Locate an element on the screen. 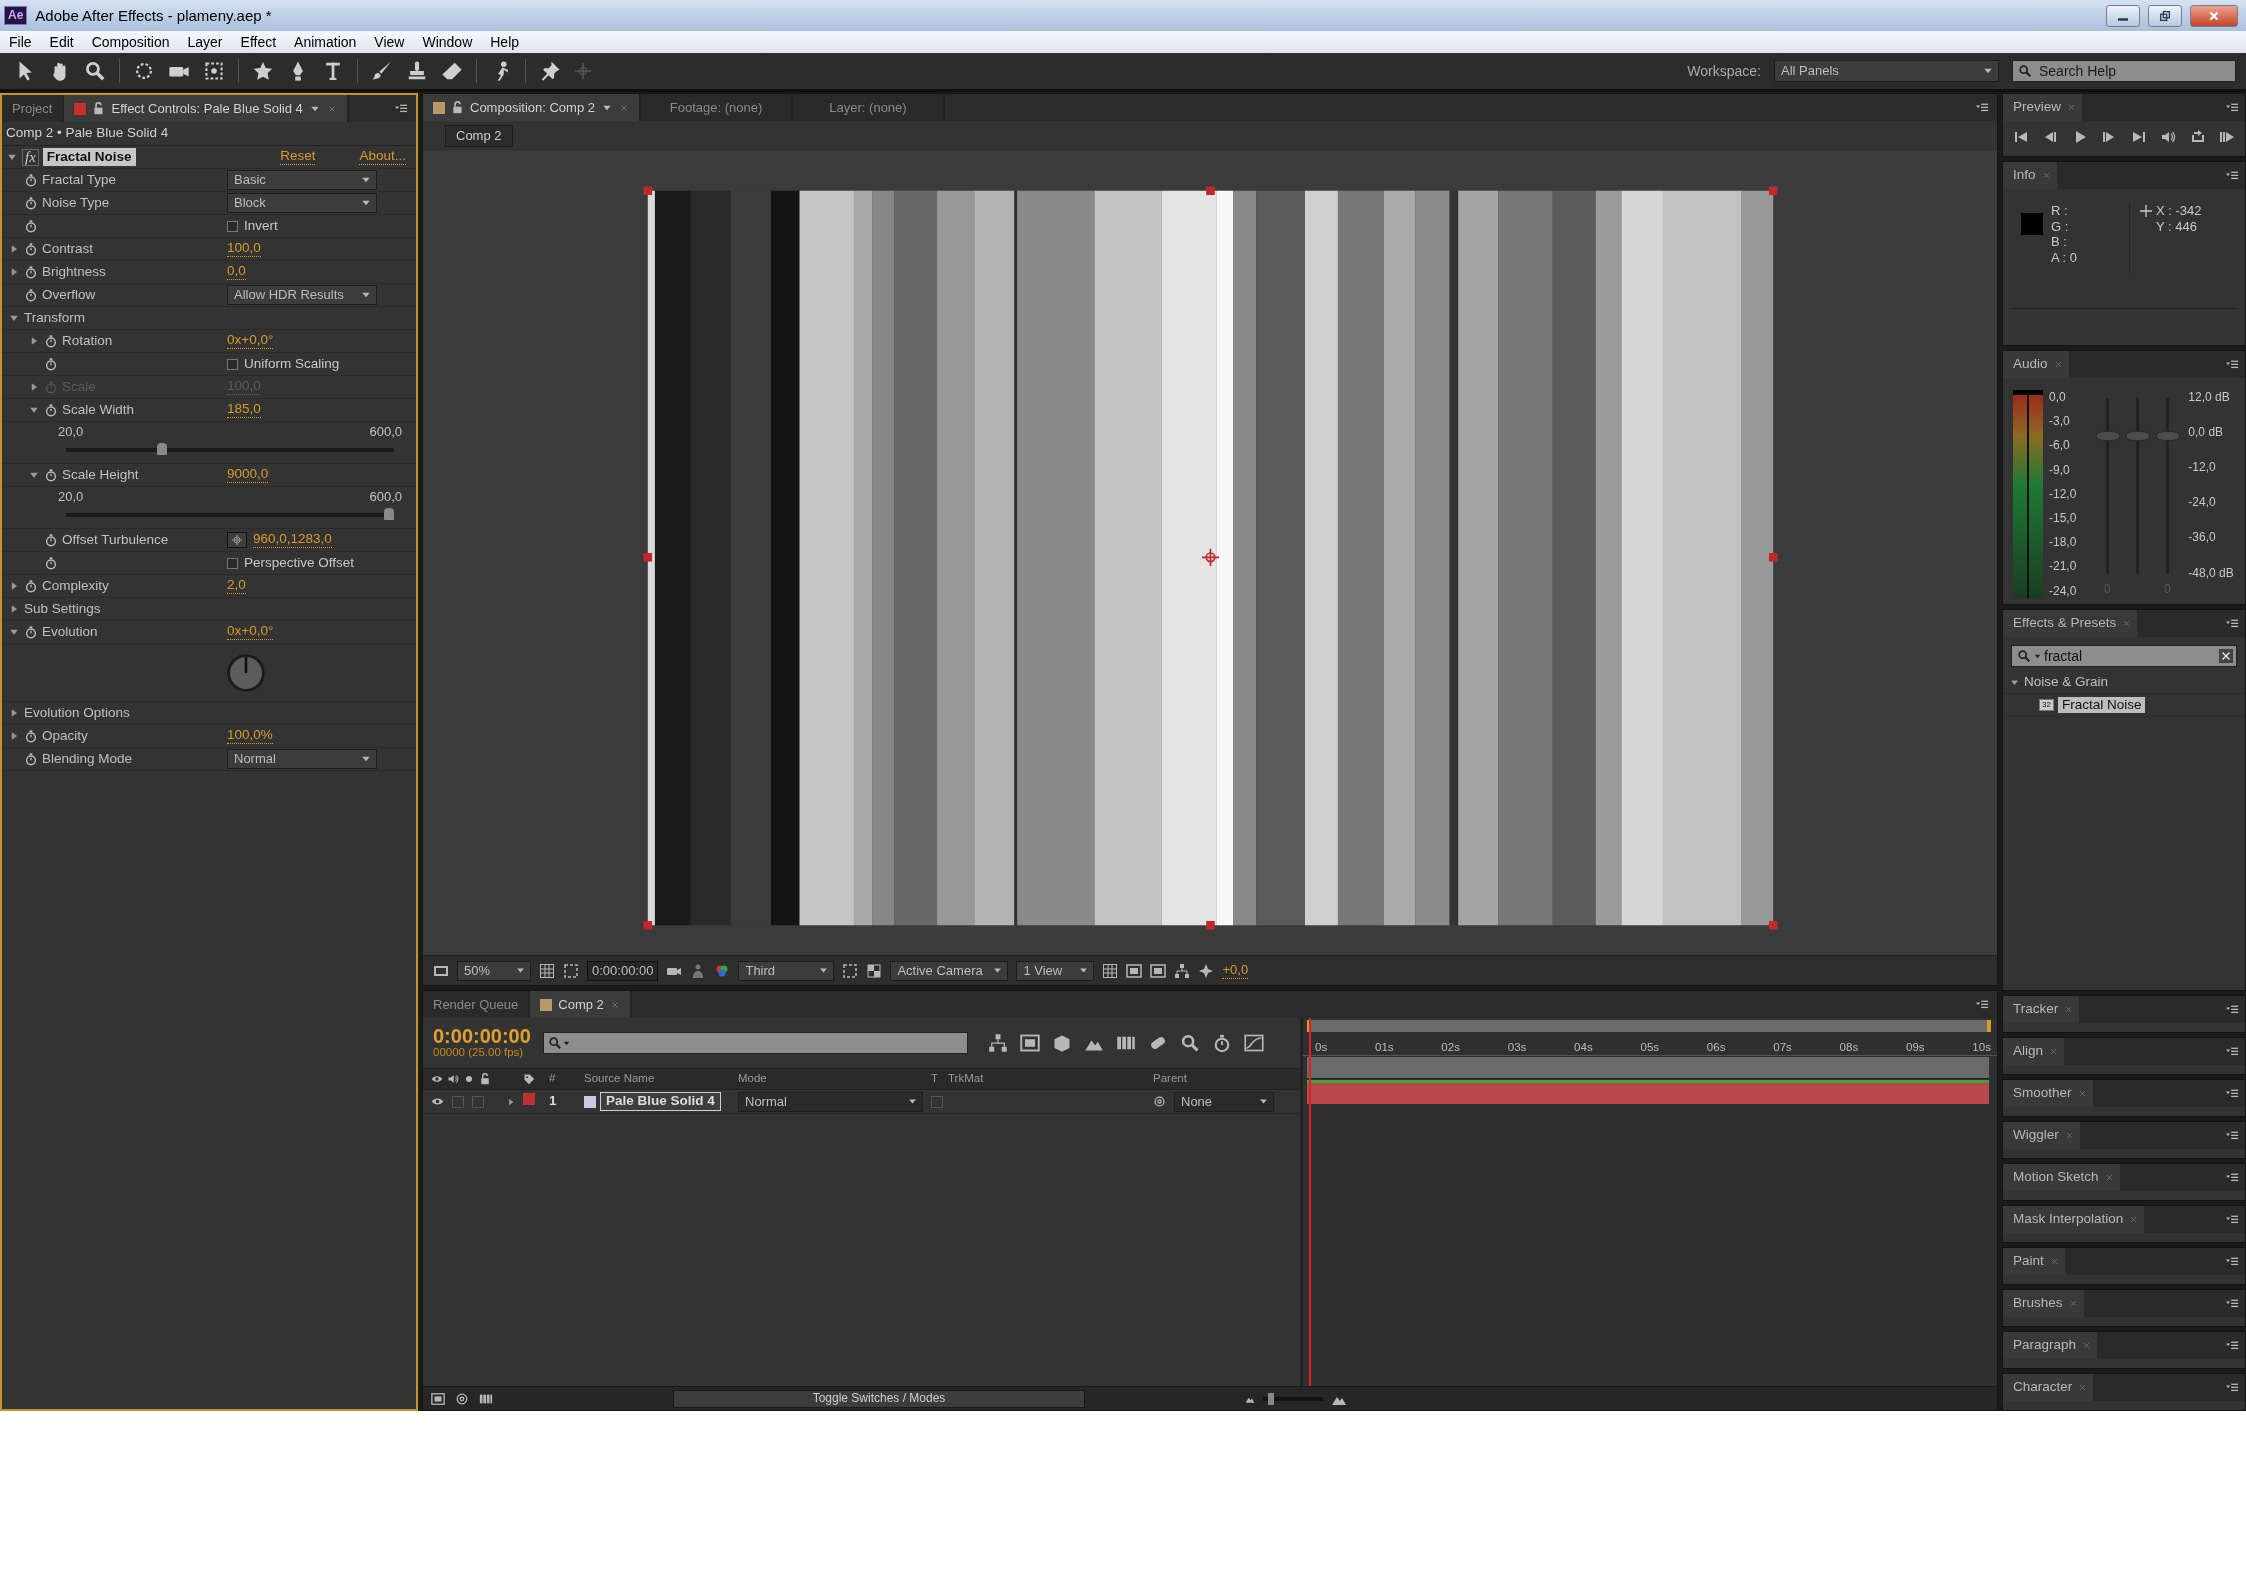 This screenshot has height=1588, width=2246. panel-tab: Composition: Comp 2 is located at coordinates (531, 107).